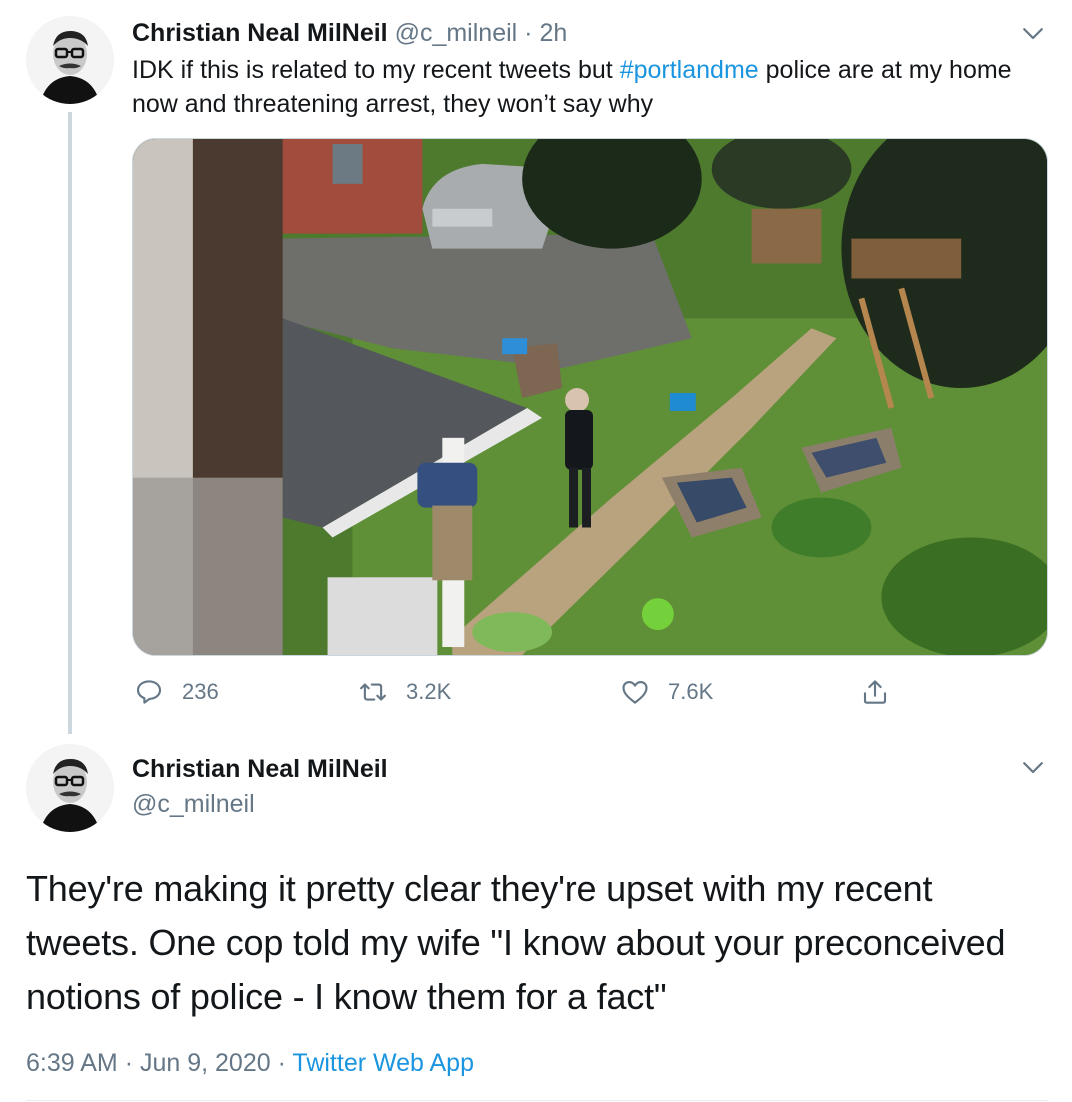 This screenshot has width=1072, height=1102. I want to click on hashtag-link: #portlandme, so click(689, 70).